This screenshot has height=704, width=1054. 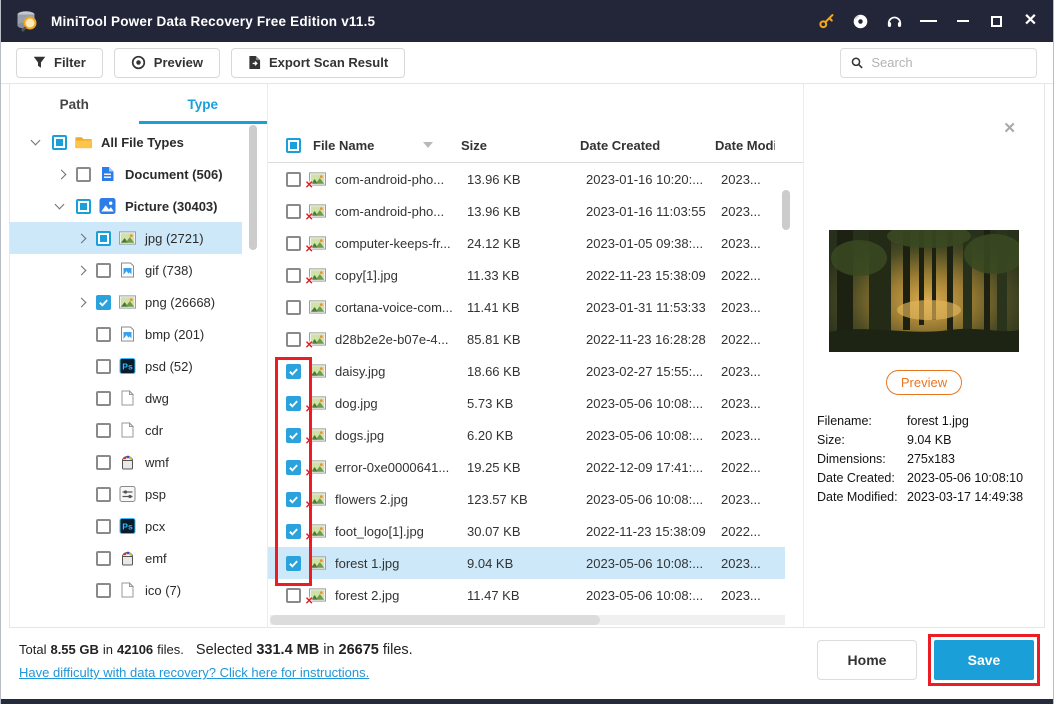 What do you see at coordinates (138, 334) in the screenshot?
I see `tree-item: bmp (201)` at bounding box center [138, 334].